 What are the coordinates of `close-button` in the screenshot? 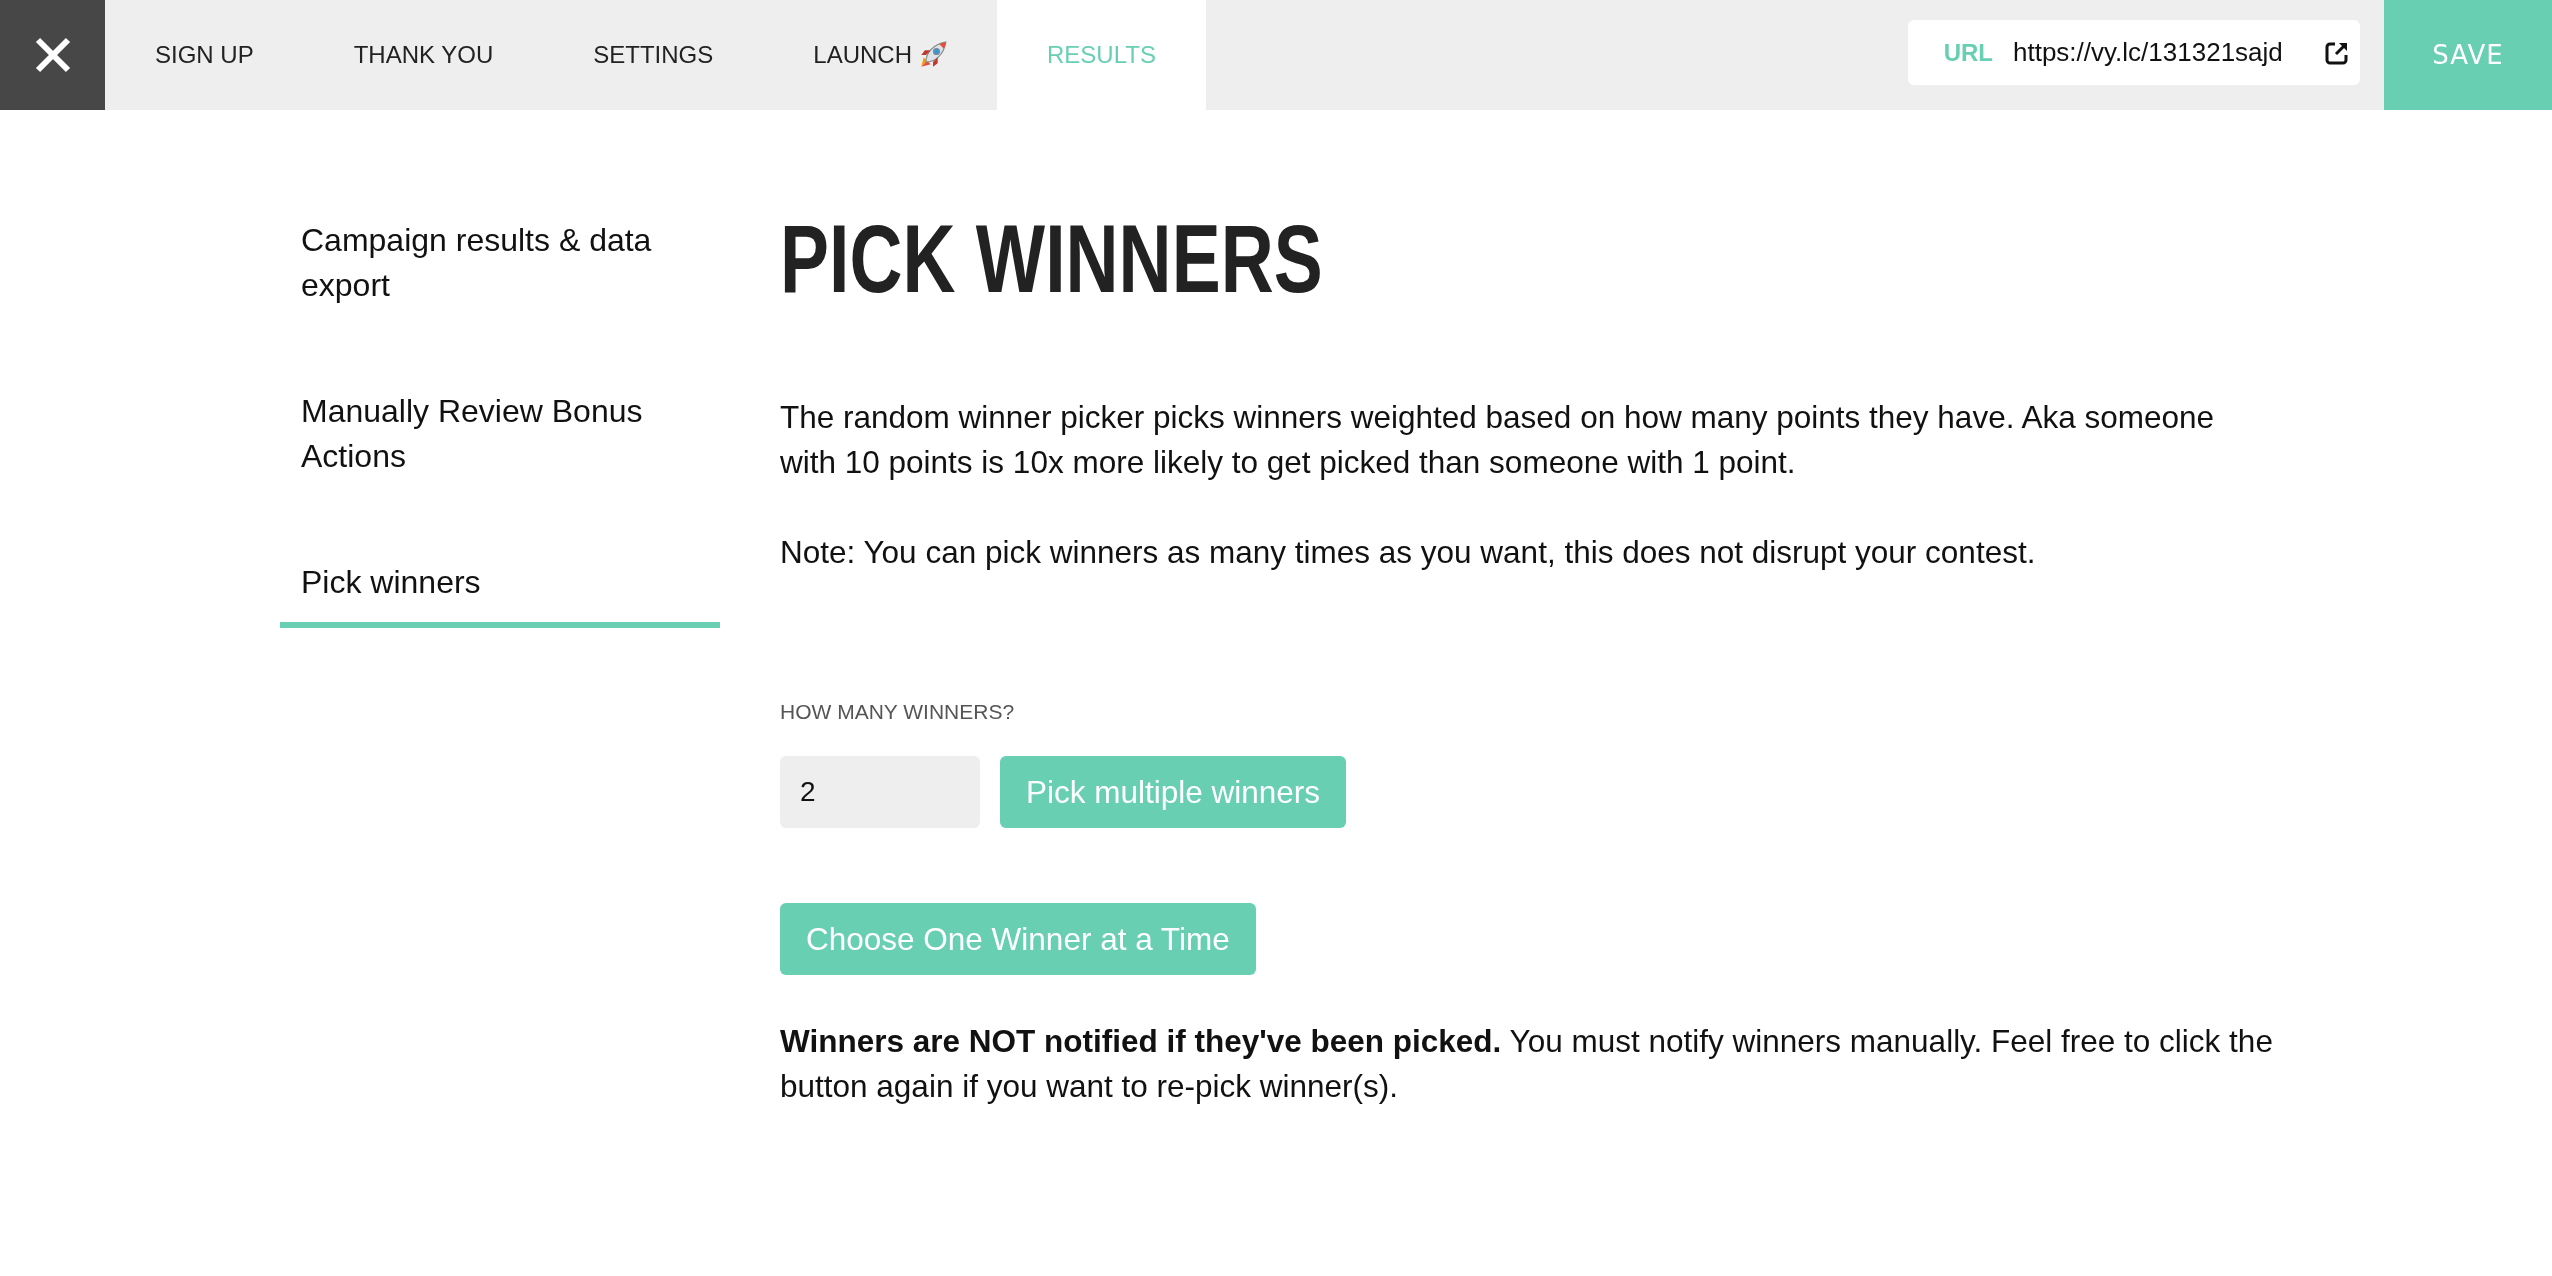 It's located at (52, 55).